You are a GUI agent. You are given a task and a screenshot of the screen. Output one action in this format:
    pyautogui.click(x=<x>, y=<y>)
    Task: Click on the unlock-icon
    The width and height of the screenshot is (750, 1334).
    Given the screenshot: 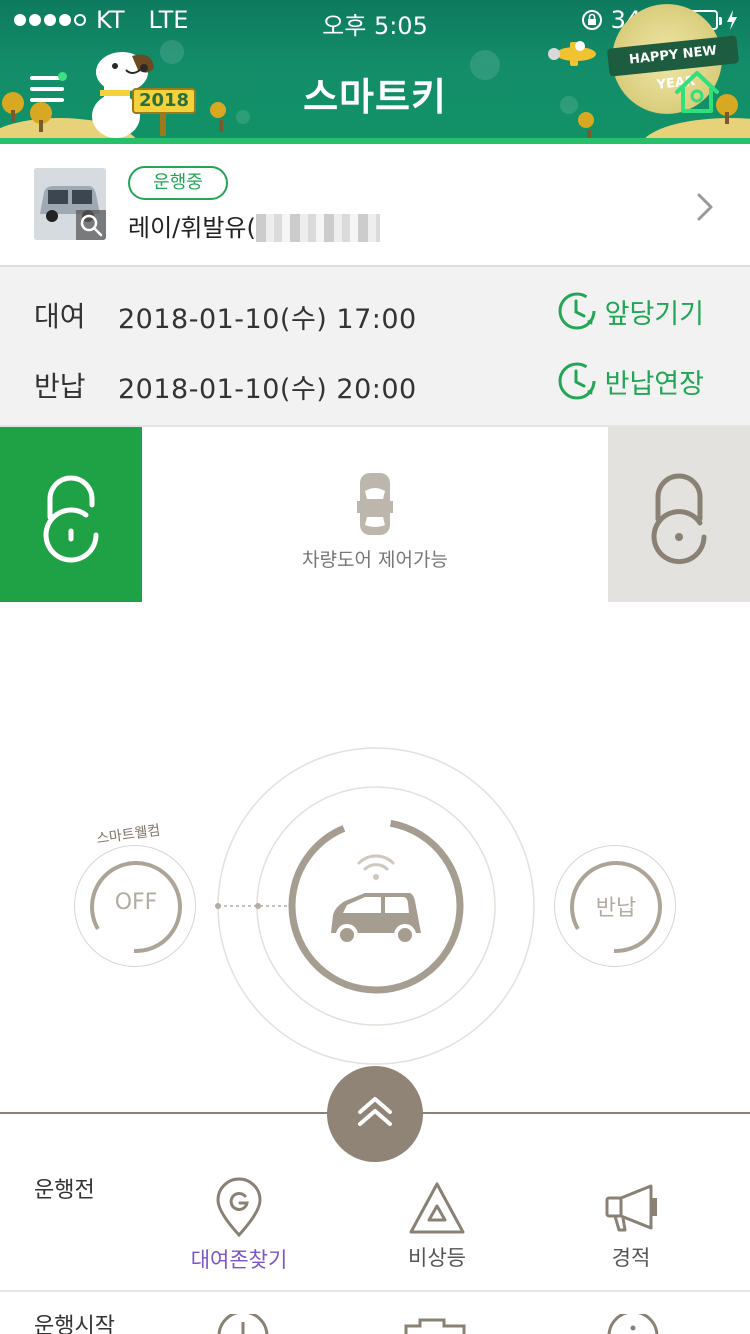 What is the action you would take?
    pyautogui.click(x=71, y=519)
    